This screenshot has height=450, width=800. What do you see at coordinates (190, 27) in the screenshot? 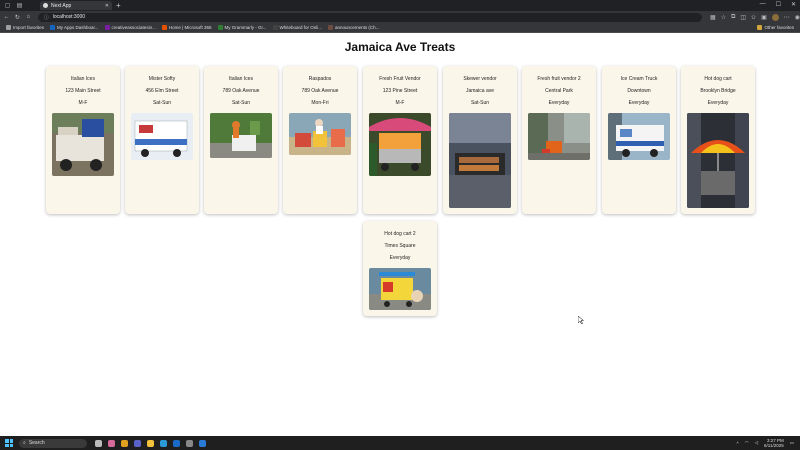
I see `bookmark-label: Home | Microsoft 365` at bounding box center [190, 27].